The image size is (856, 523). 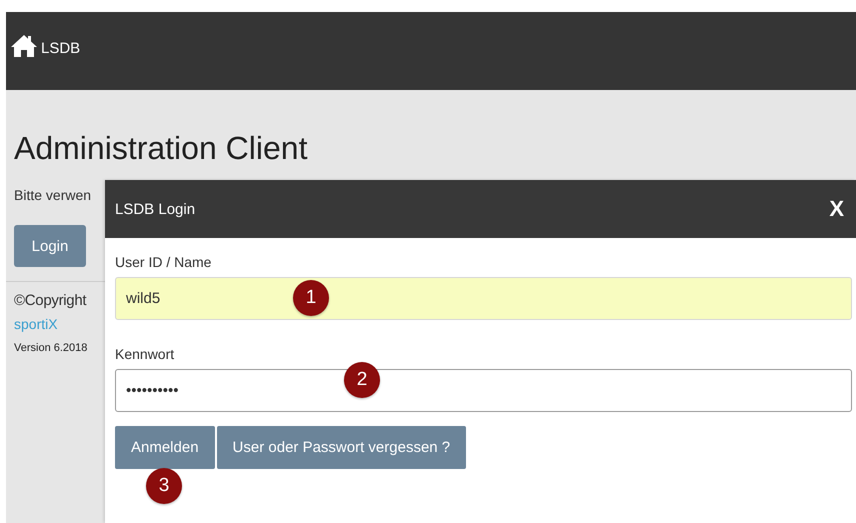 What do you see at coordinates (50, 300) in the screenshot?
I see `copyright-text: ©Copyright` at bounding box center [50, 300].